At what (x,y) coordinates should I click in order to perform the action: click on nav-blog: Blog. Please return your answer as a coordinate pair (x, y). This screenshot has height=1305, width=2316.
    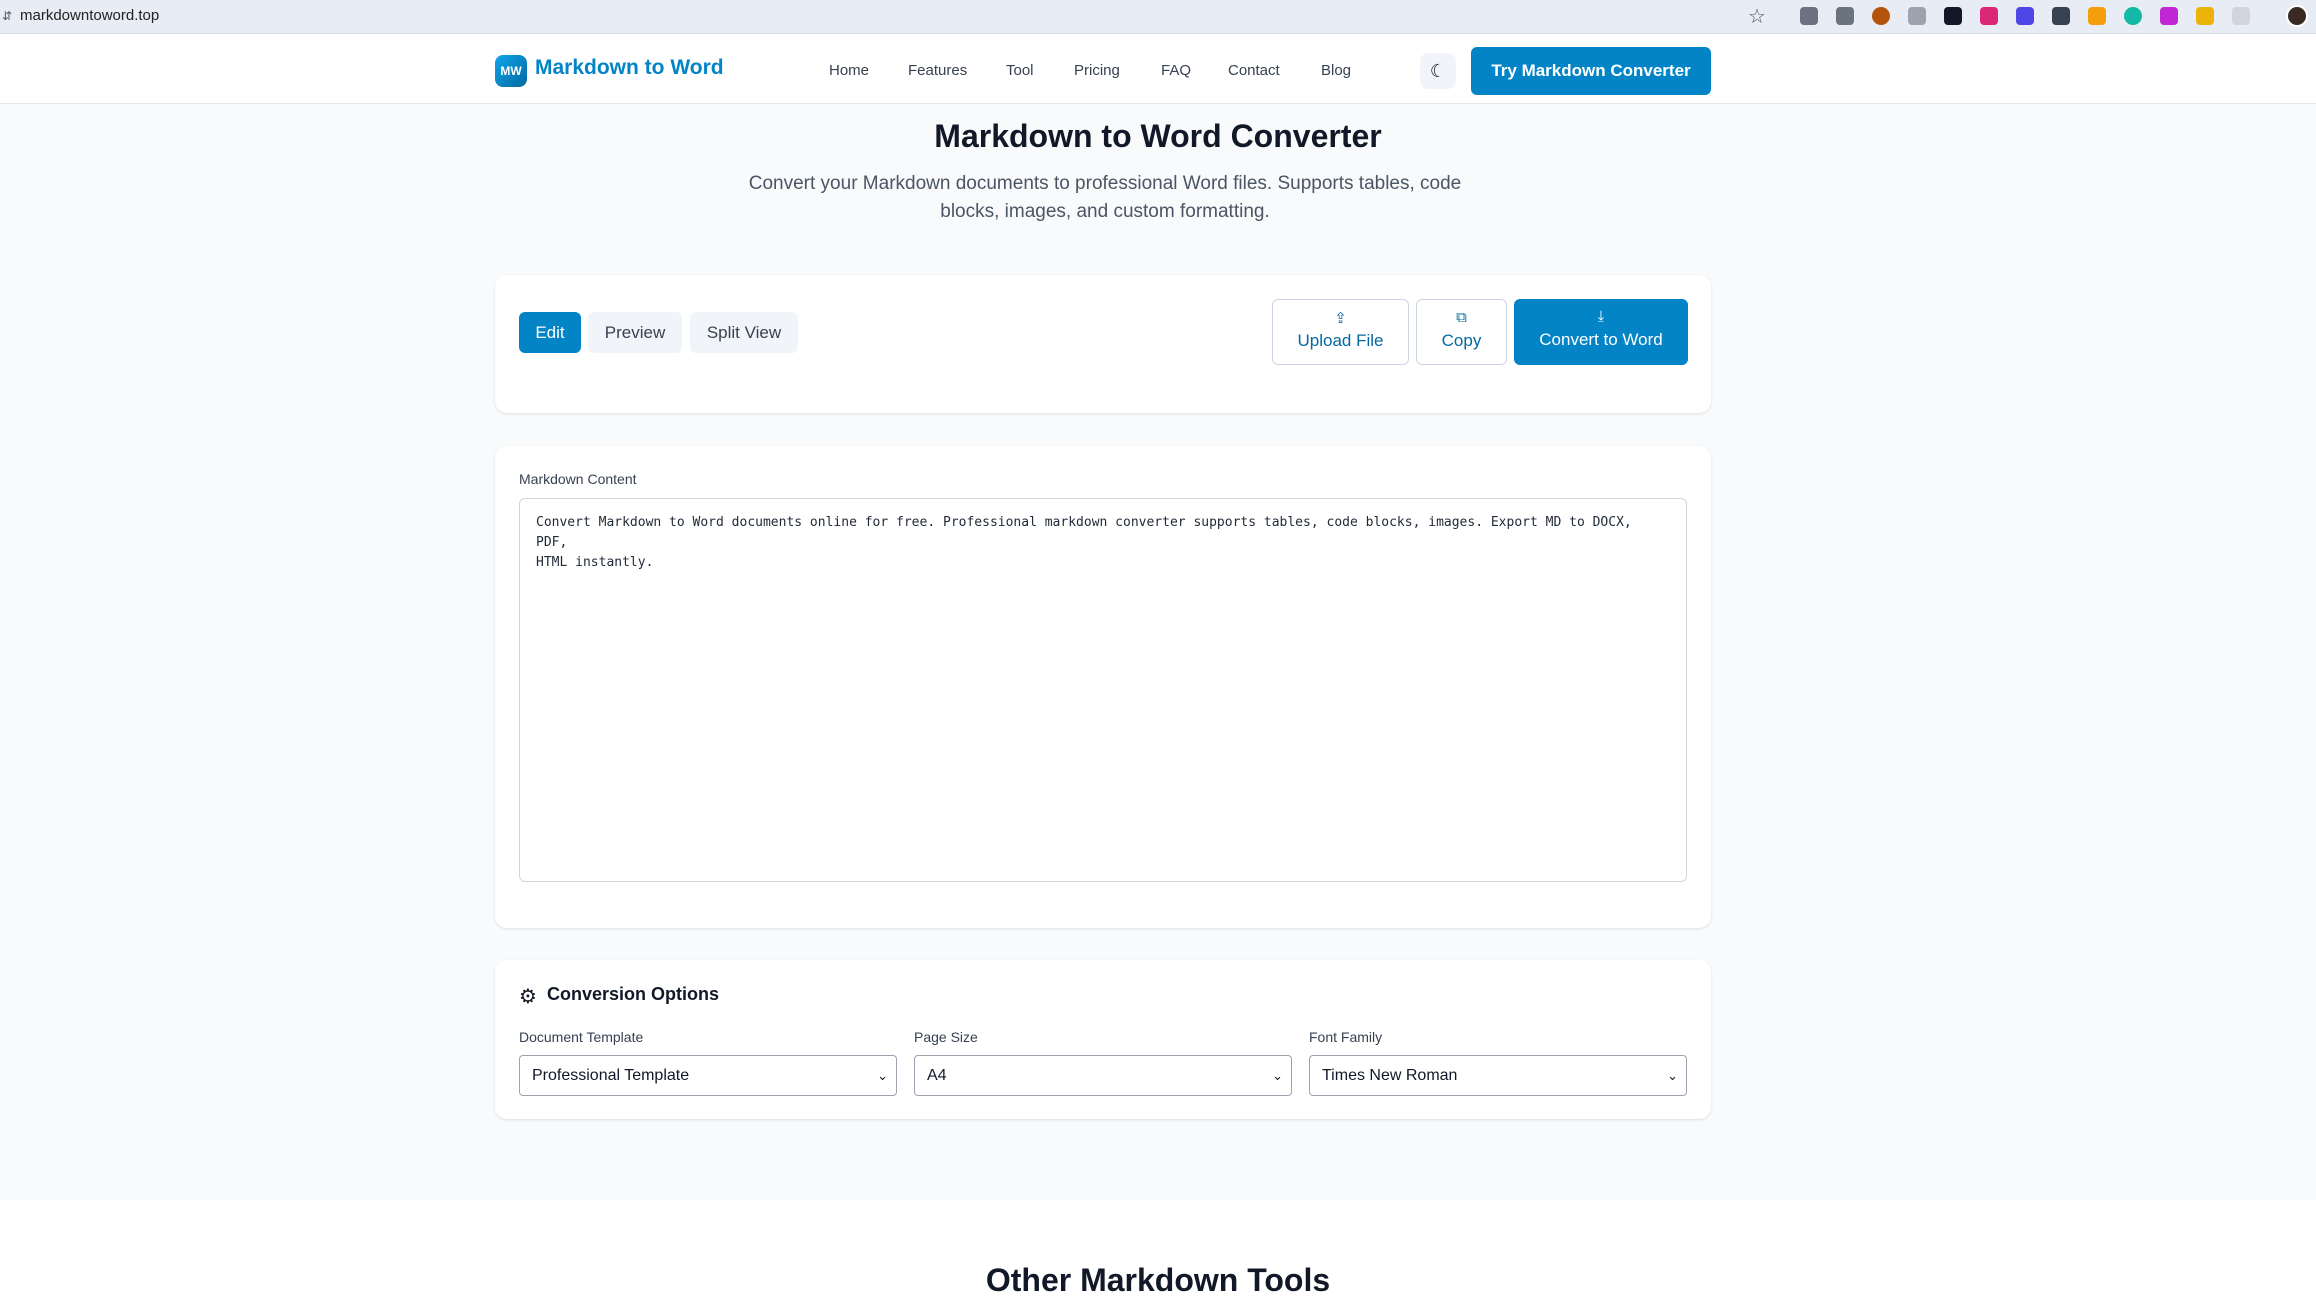
    Looking at the image, I should click on (1336, 70).